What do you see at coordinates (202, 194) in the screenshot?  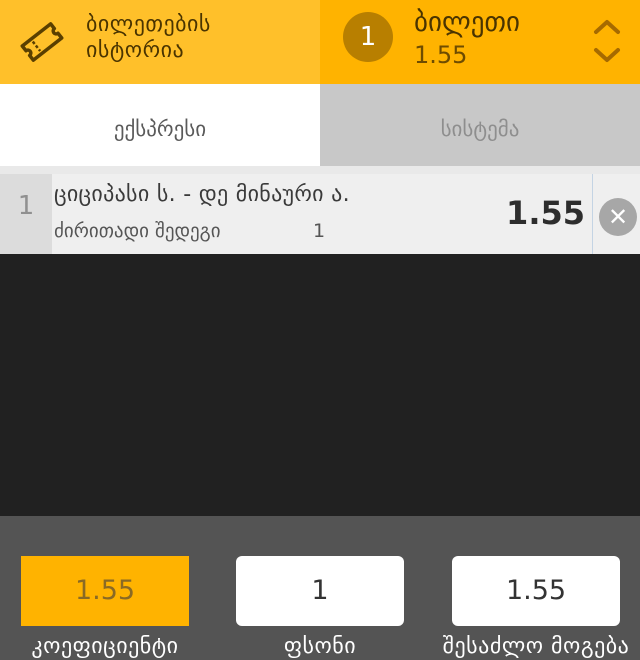 I see `bet-event: ციციპასი ს. - დე მინაური ა.` at bounding box center [202, 194].